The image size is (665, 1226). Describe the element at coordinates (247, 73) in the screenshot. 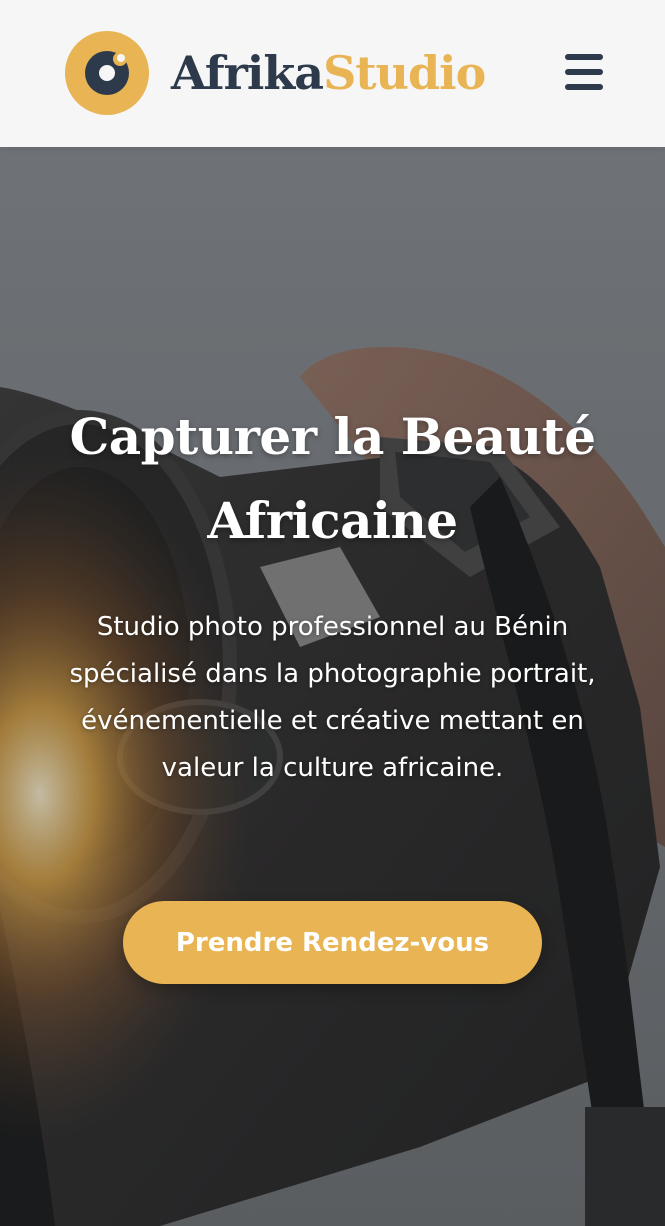

I see `brand-name-primary: Afrika` at that location.